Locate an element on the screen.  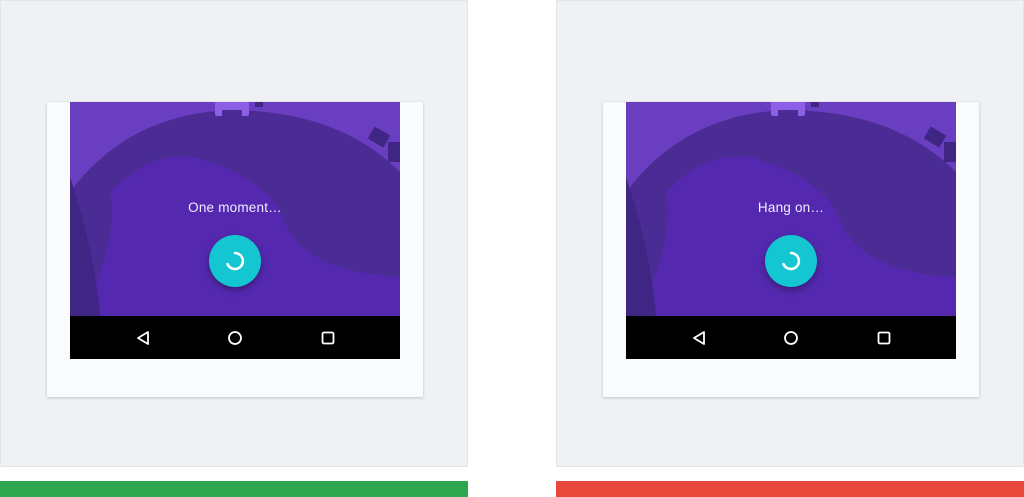
good-example-indicator-bar is located at coordinates (234, 489).